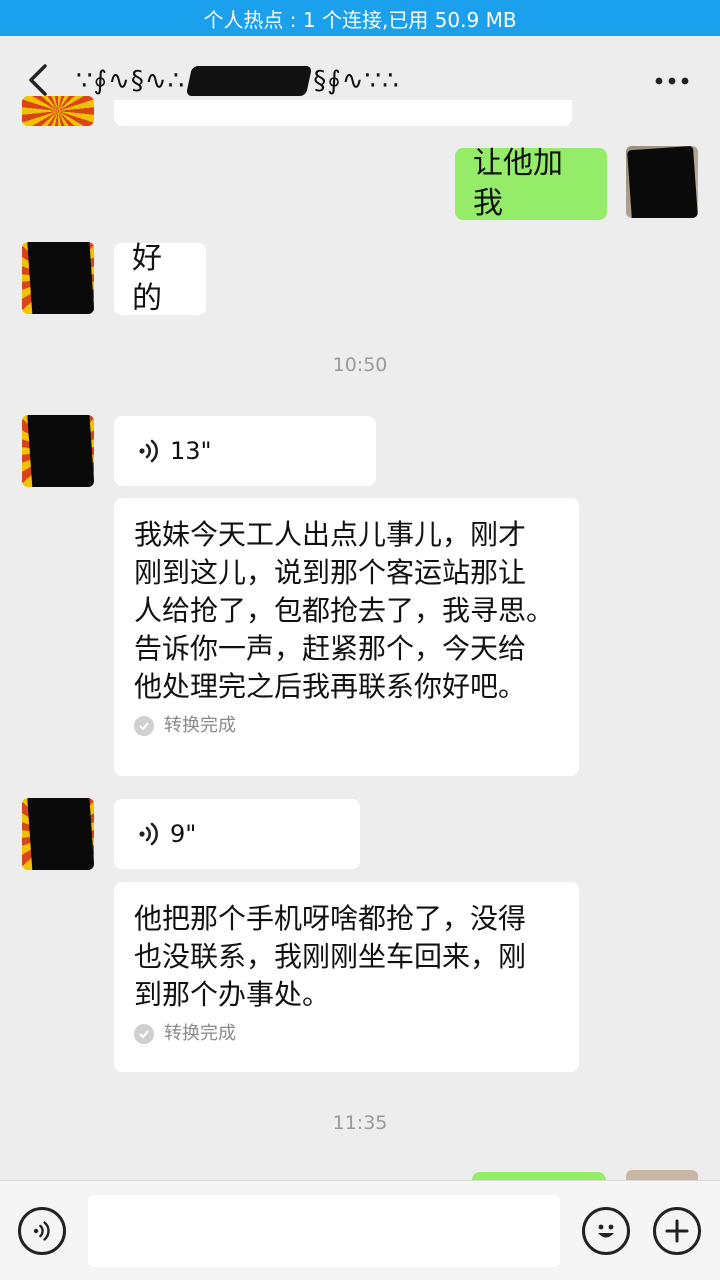 Image resolution: width=720 pixels, height=1280 pixels. I want to click on smiley-icon, so click(606, 1231).